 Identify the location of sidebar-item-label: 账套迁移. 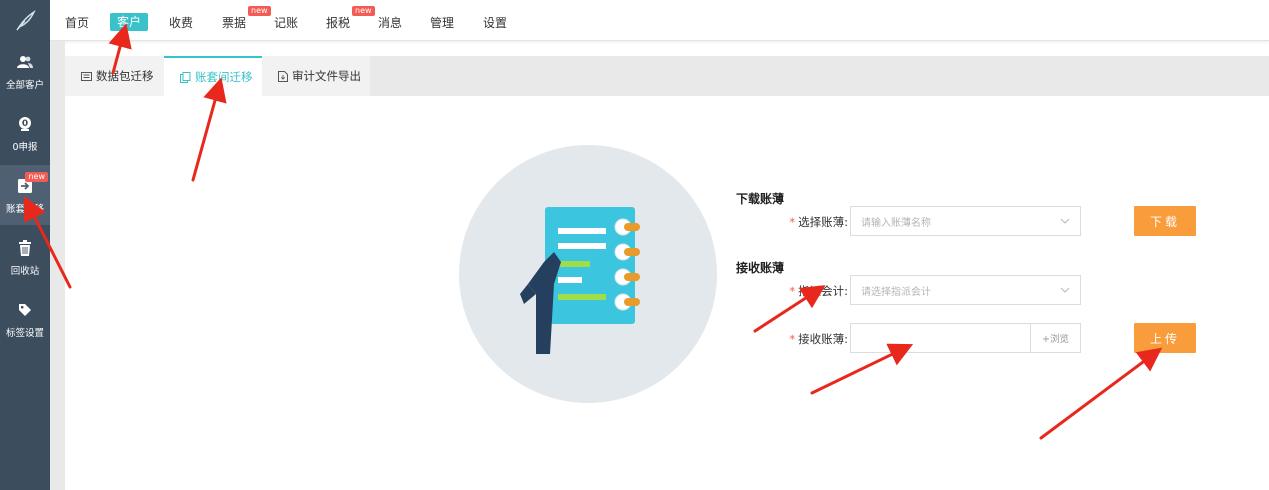
(24, 209).